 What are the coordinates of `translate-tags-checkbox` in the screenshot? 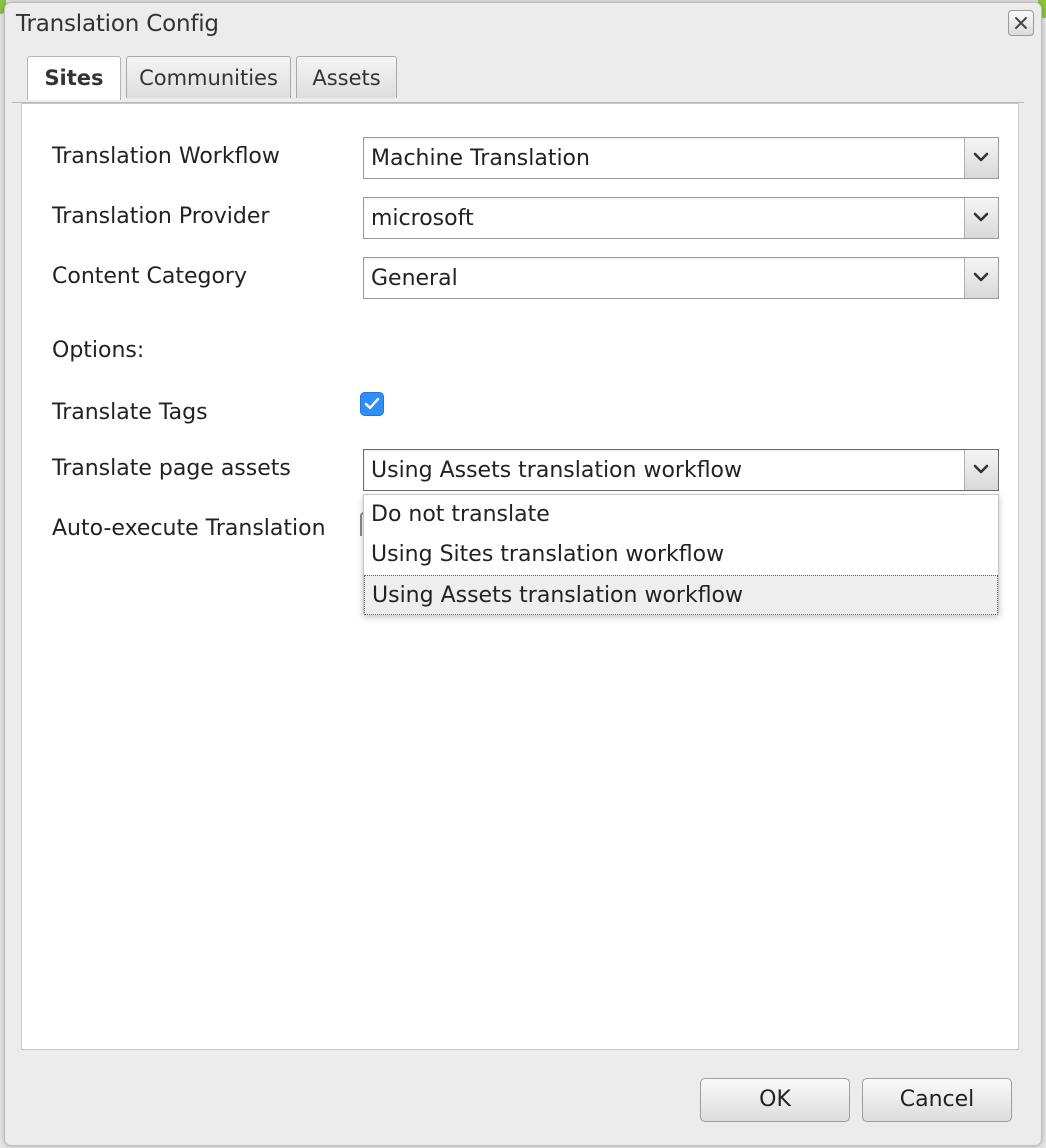 It's located at (372, 404).